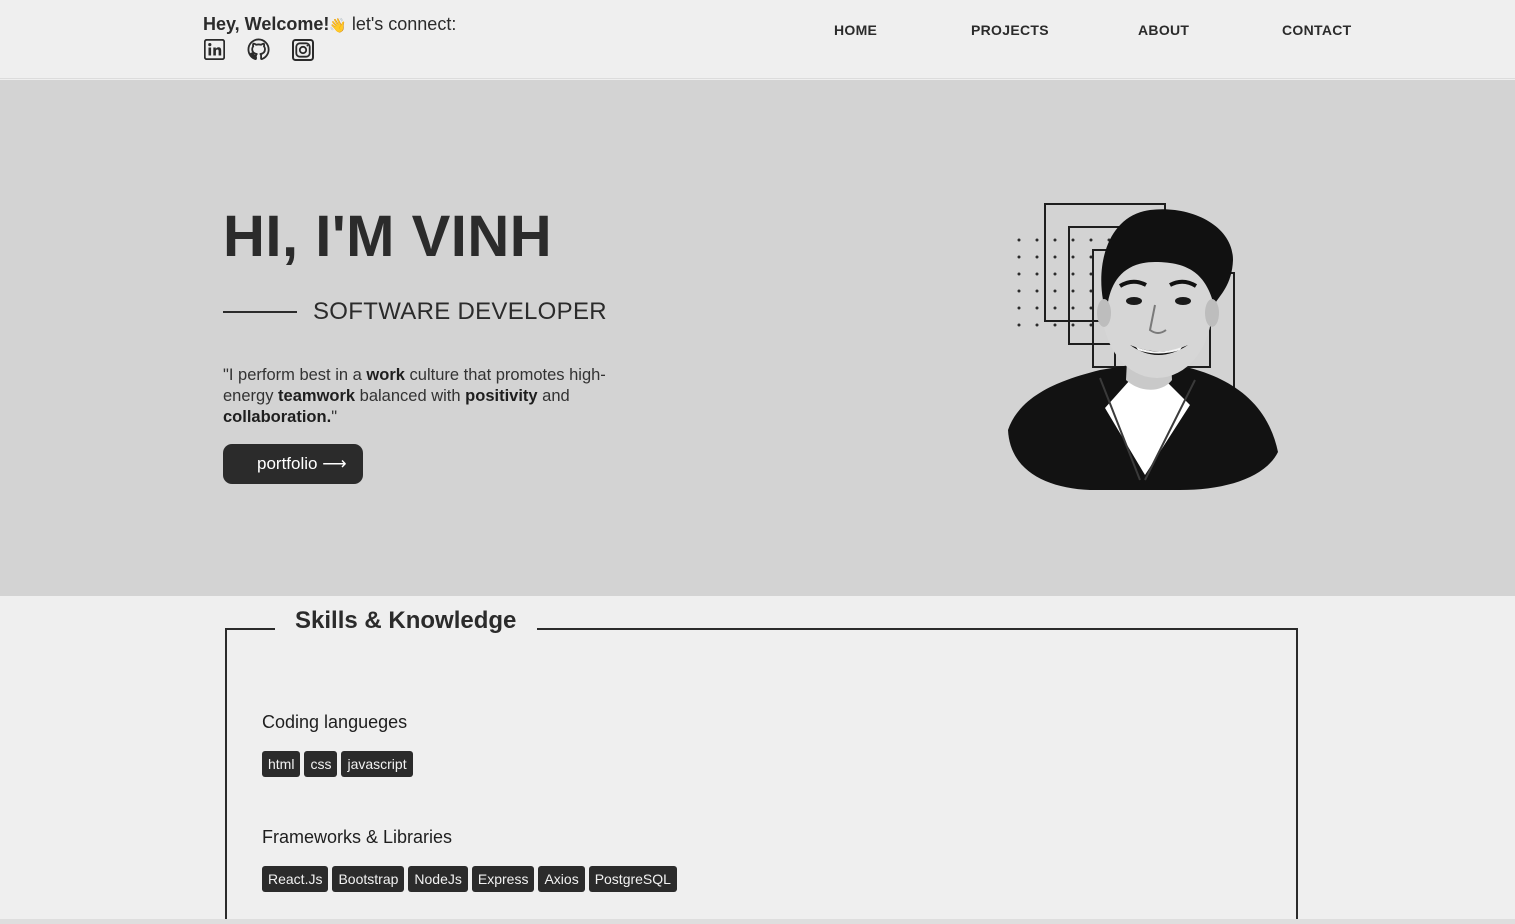  I want to click on portfolio-button: portfolio ⟶, so click(293, 464).